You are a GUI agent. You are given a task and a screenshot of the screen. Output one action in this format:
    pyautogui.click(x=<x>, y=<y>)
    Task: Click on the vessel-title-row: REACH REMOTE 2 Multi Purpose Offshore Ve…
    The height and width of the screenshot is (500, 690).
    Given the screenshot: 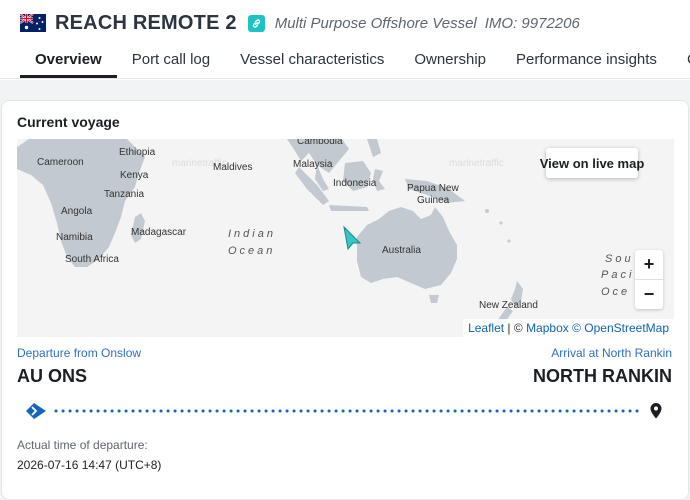 What is the action you would take?
    pyautogui.click(x=300, y=23)
    